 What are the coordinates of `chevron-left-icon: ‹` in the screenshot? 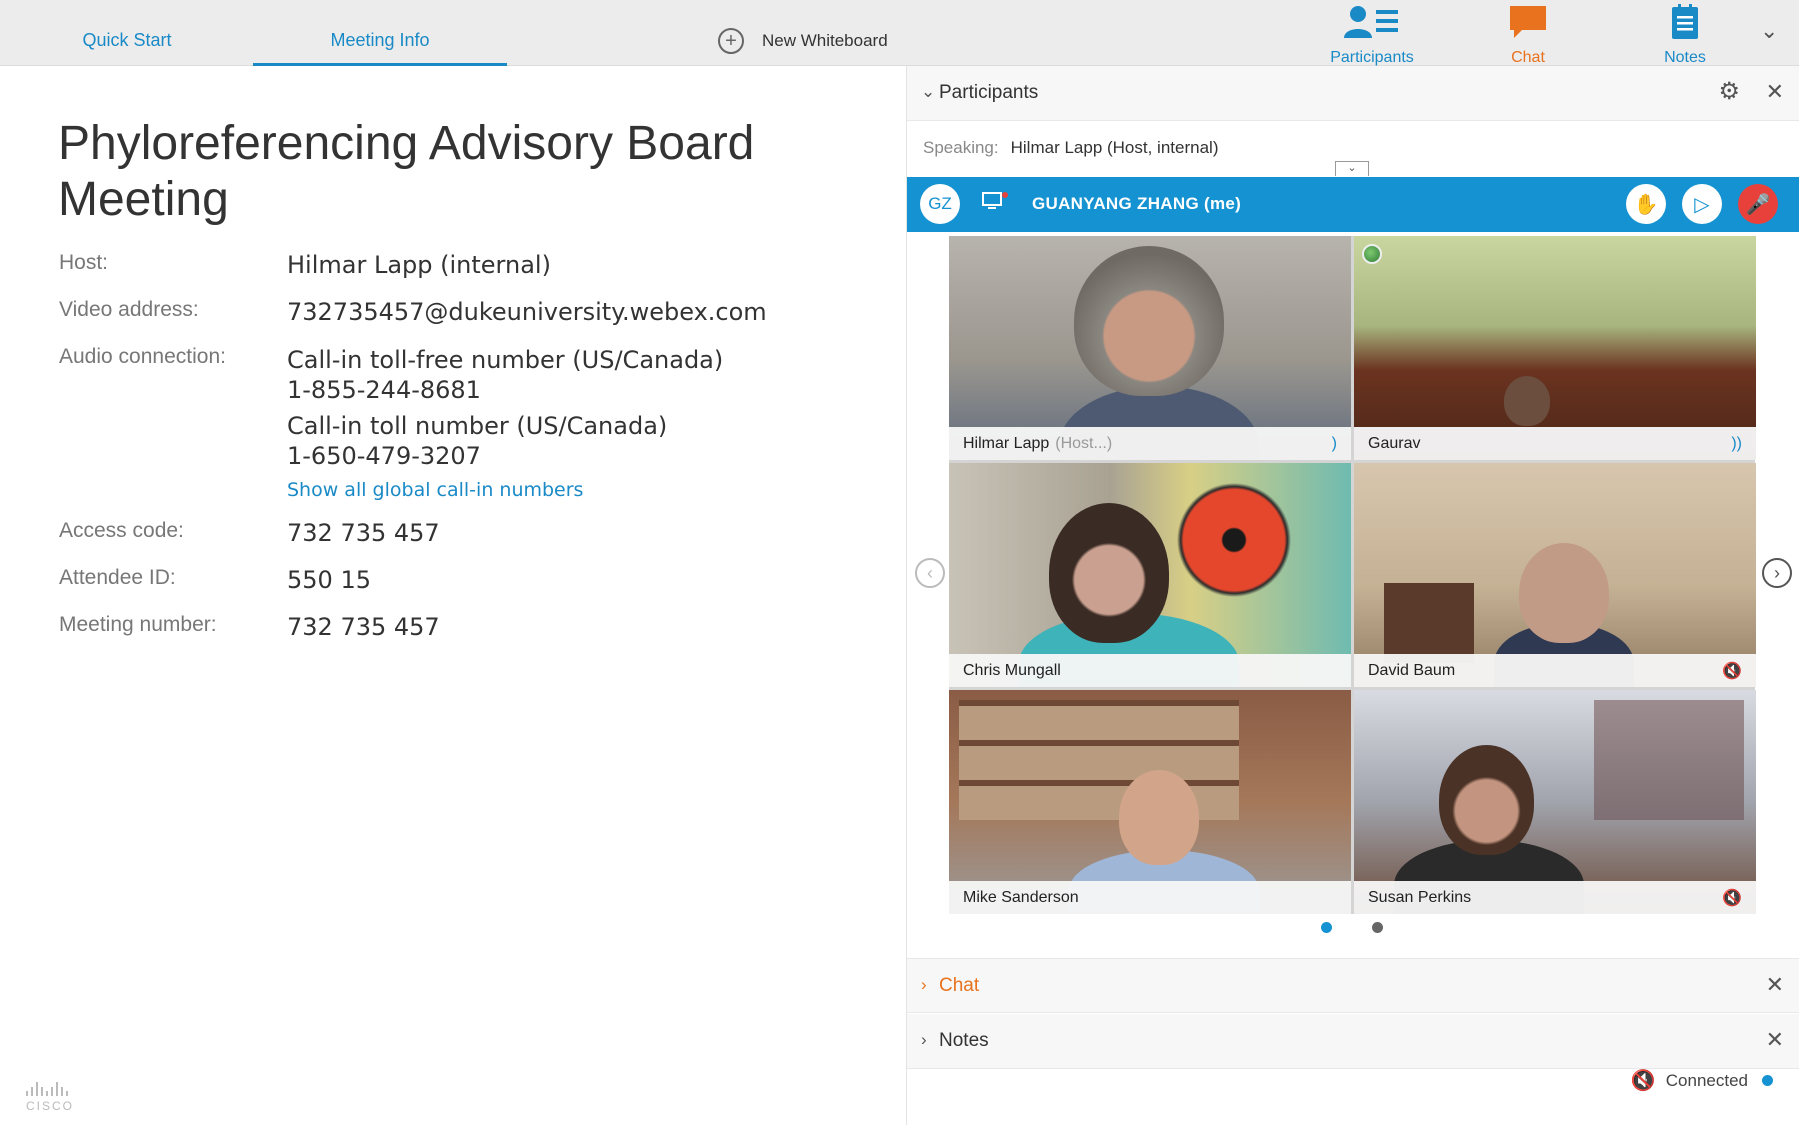 It's located at (930, 572).